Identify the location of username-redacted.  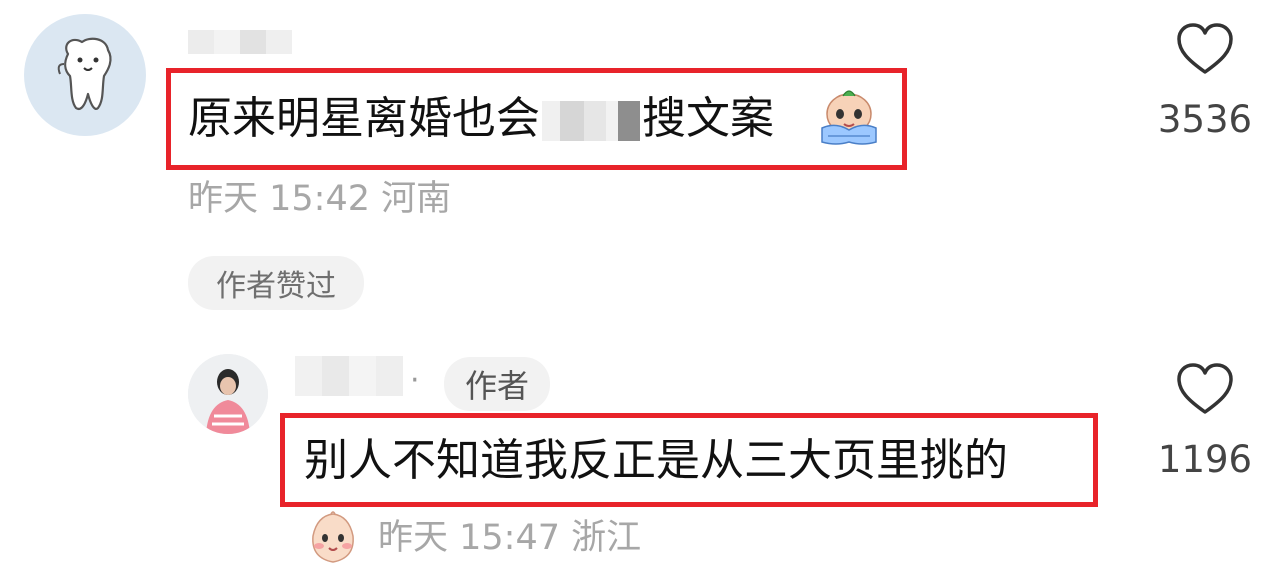
(240, 42).